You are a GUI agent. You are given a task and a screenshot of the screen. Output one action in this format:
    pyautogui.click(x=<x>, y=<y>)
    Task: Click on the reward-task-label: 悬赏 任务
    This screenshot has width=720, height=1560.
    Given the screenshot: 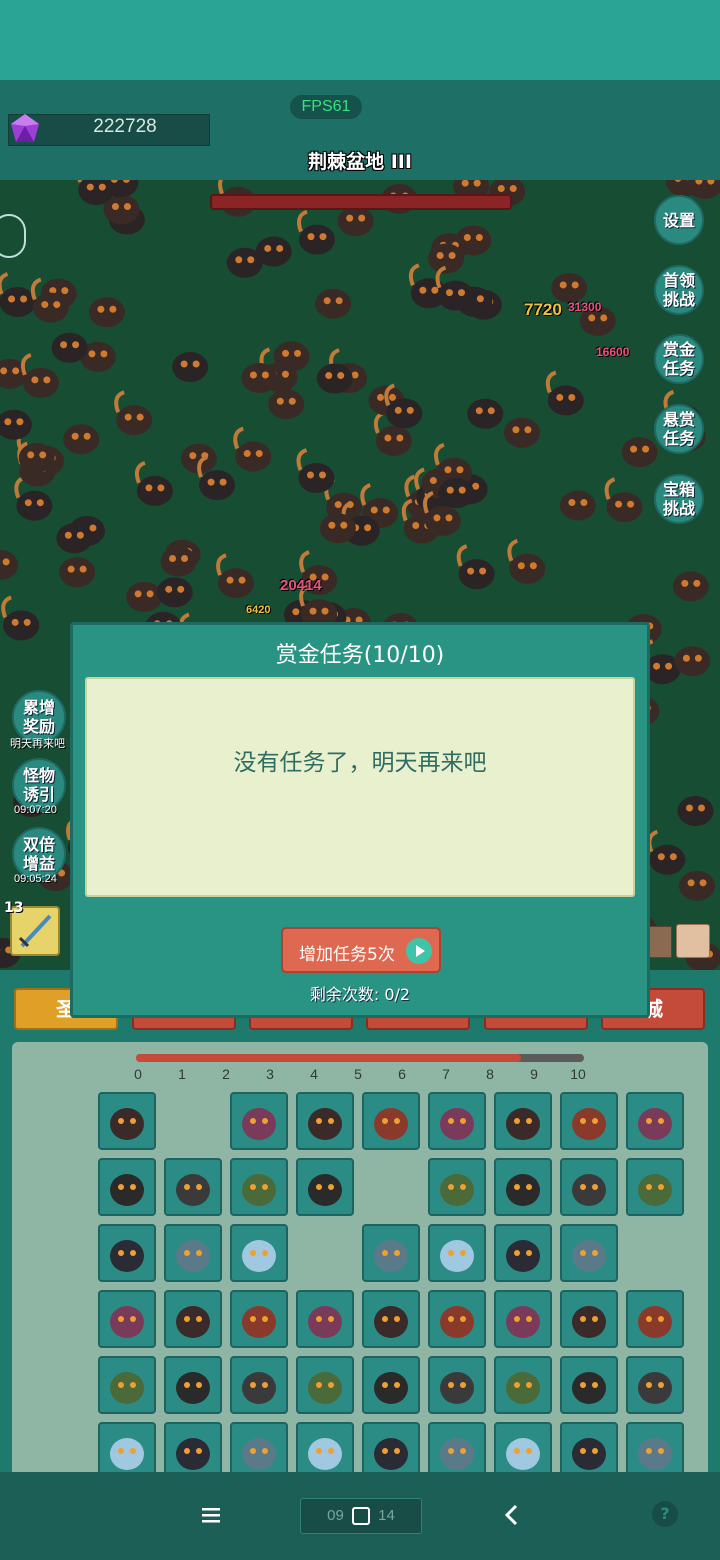 What is the action you would take?
    pyautogui.click(x=678, y=429)
    